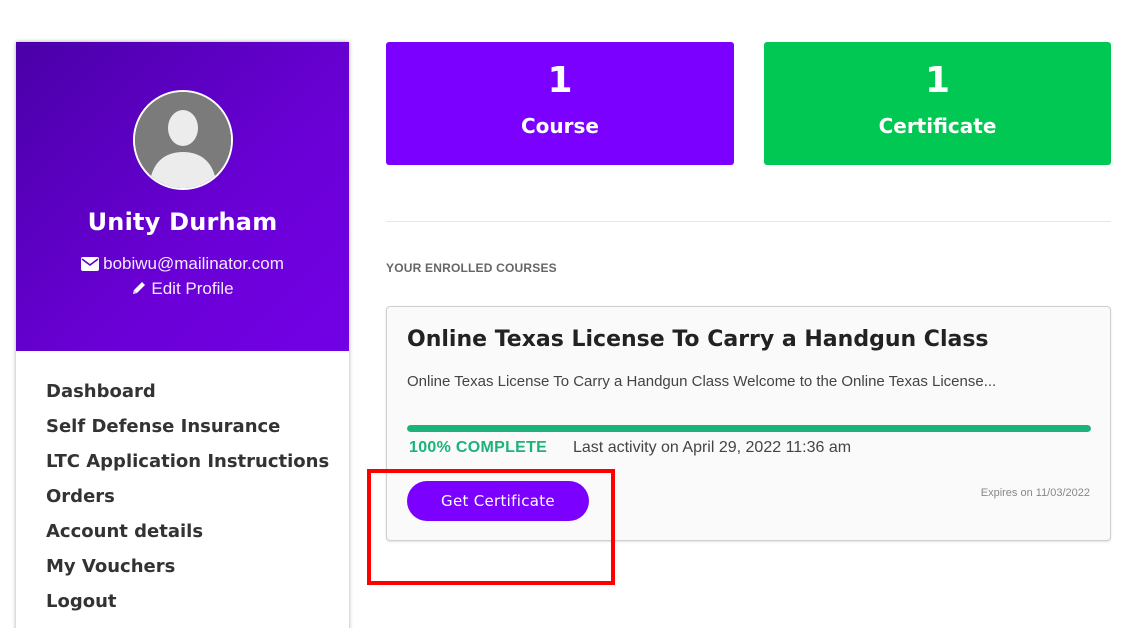  I want to click on edit-profile-link: Edit Profile, so click(182, 290).